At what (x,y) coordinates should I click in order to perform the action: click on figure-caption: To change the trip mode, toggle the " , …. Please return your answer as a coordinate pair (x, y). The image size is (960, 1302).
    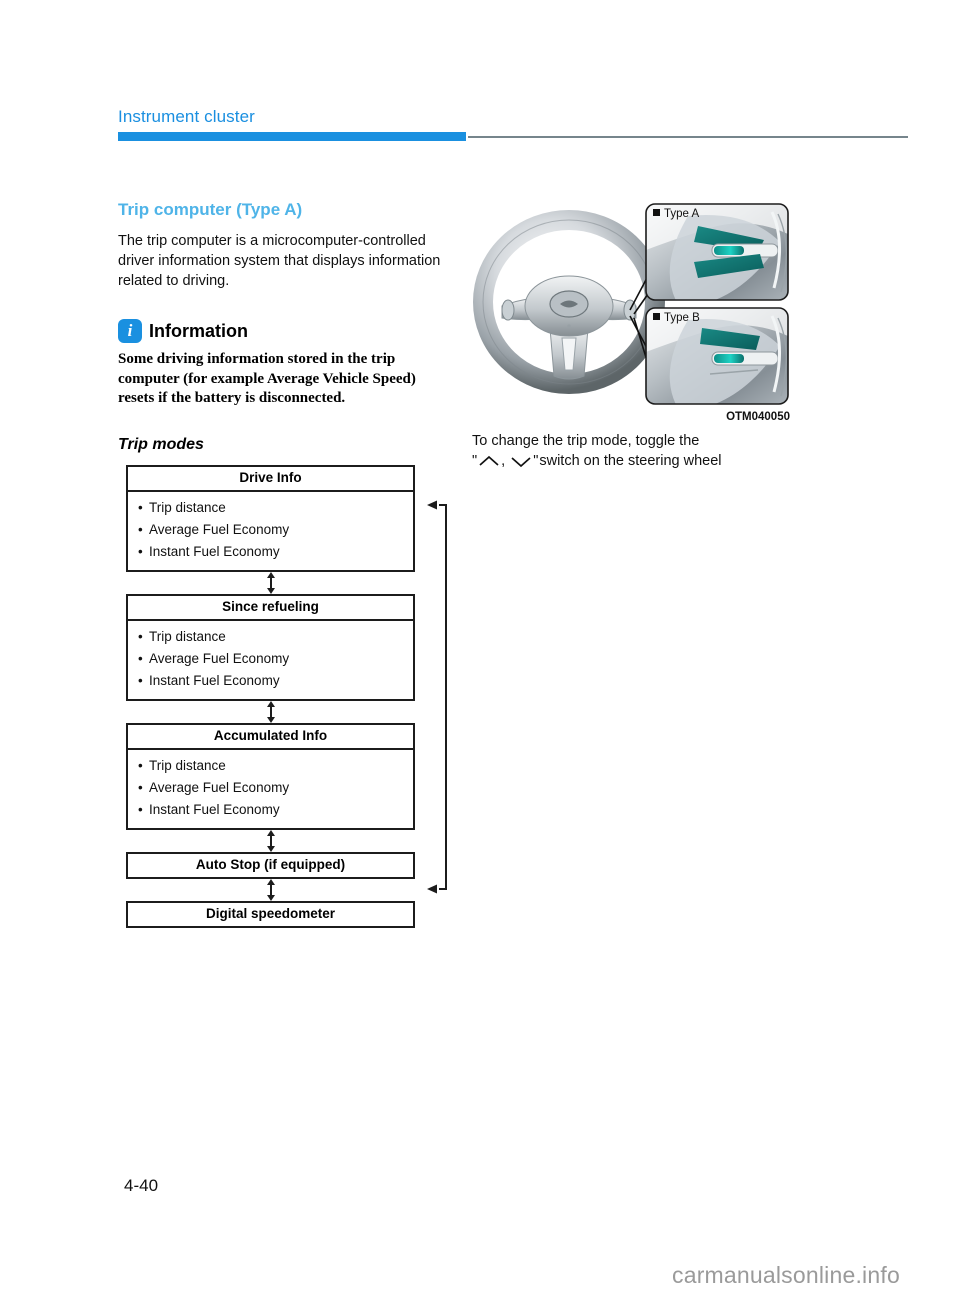
    Looking at the image, I should click on (637, 451).